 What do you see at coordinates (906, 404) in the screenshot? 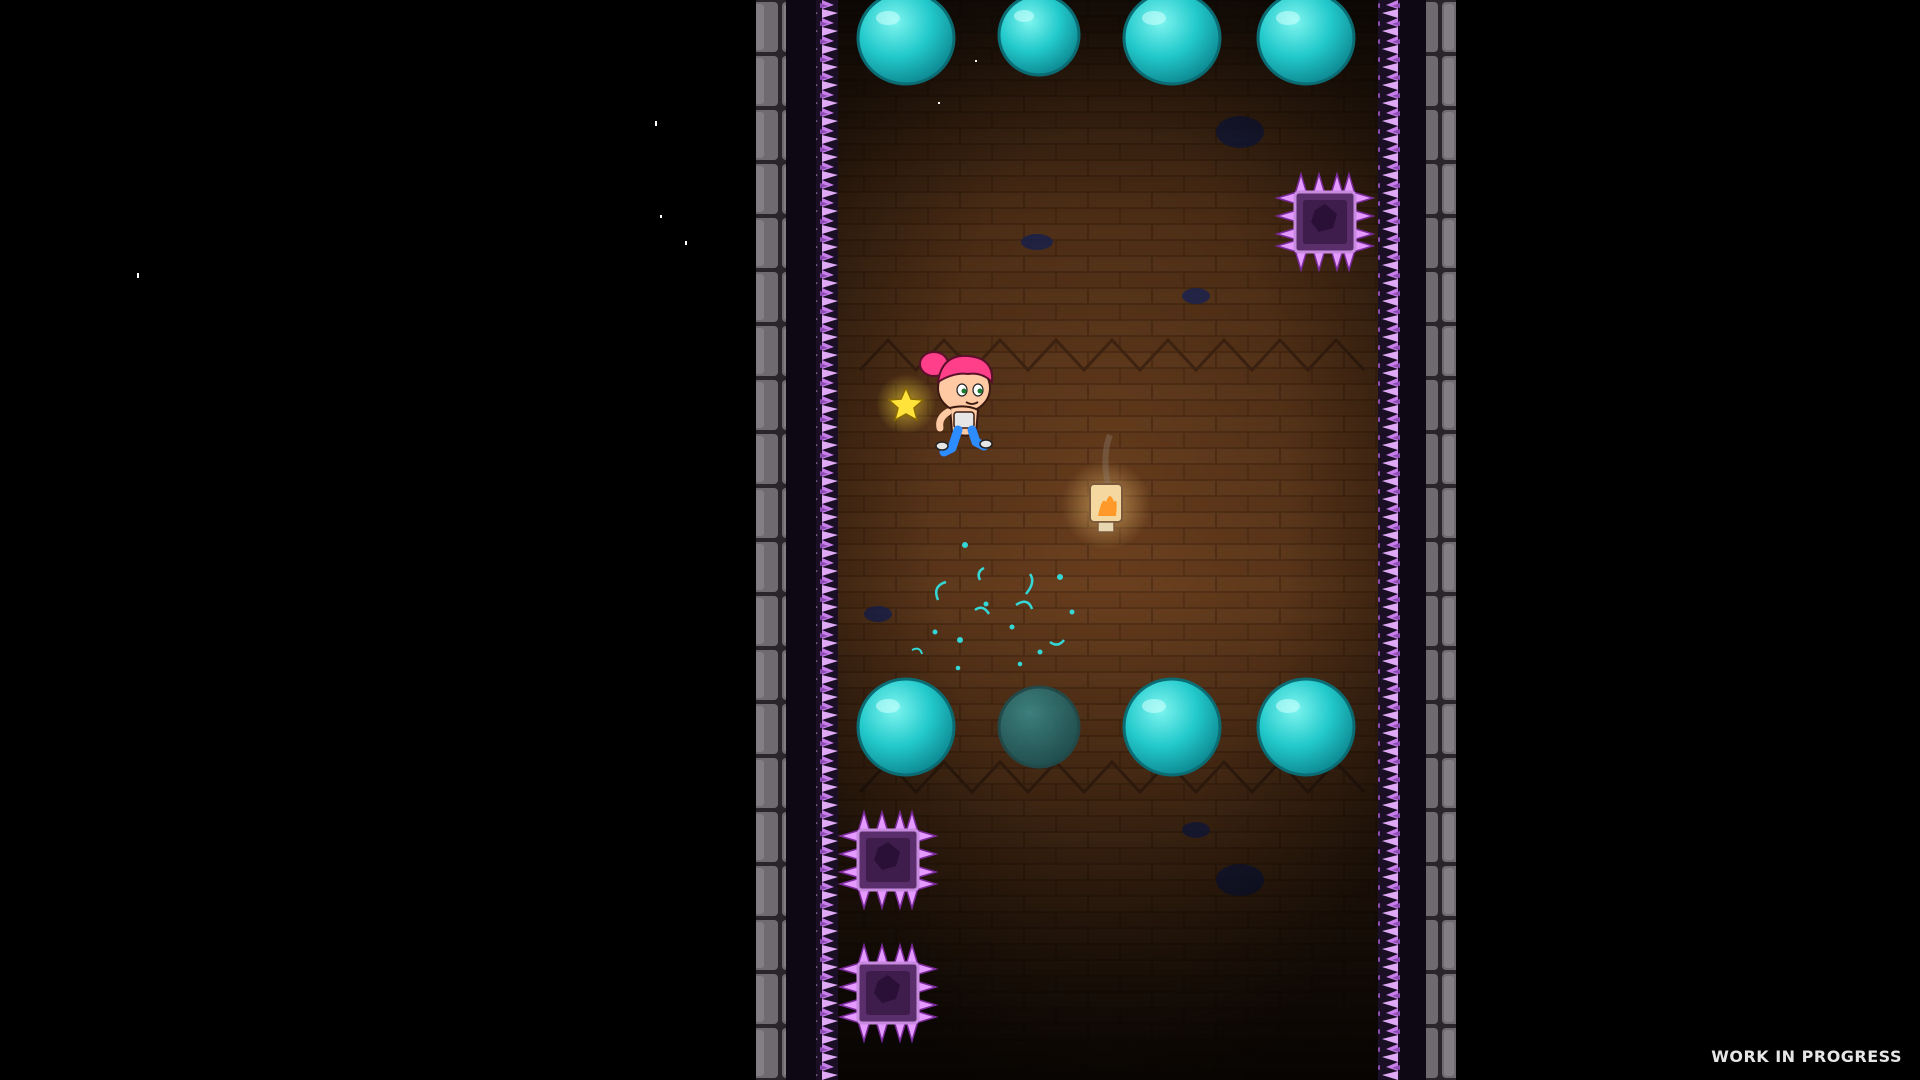
I see `star-companion` at bounding box center [906, 404].